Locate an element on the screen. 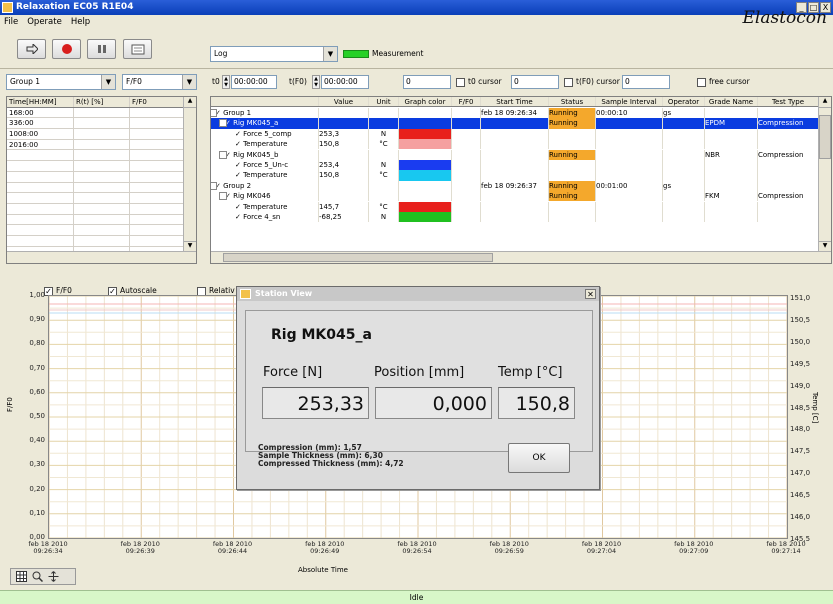 The width and height of the screenshot is (833, 604). column-header: Test Type is located at coordinates (788, 102).